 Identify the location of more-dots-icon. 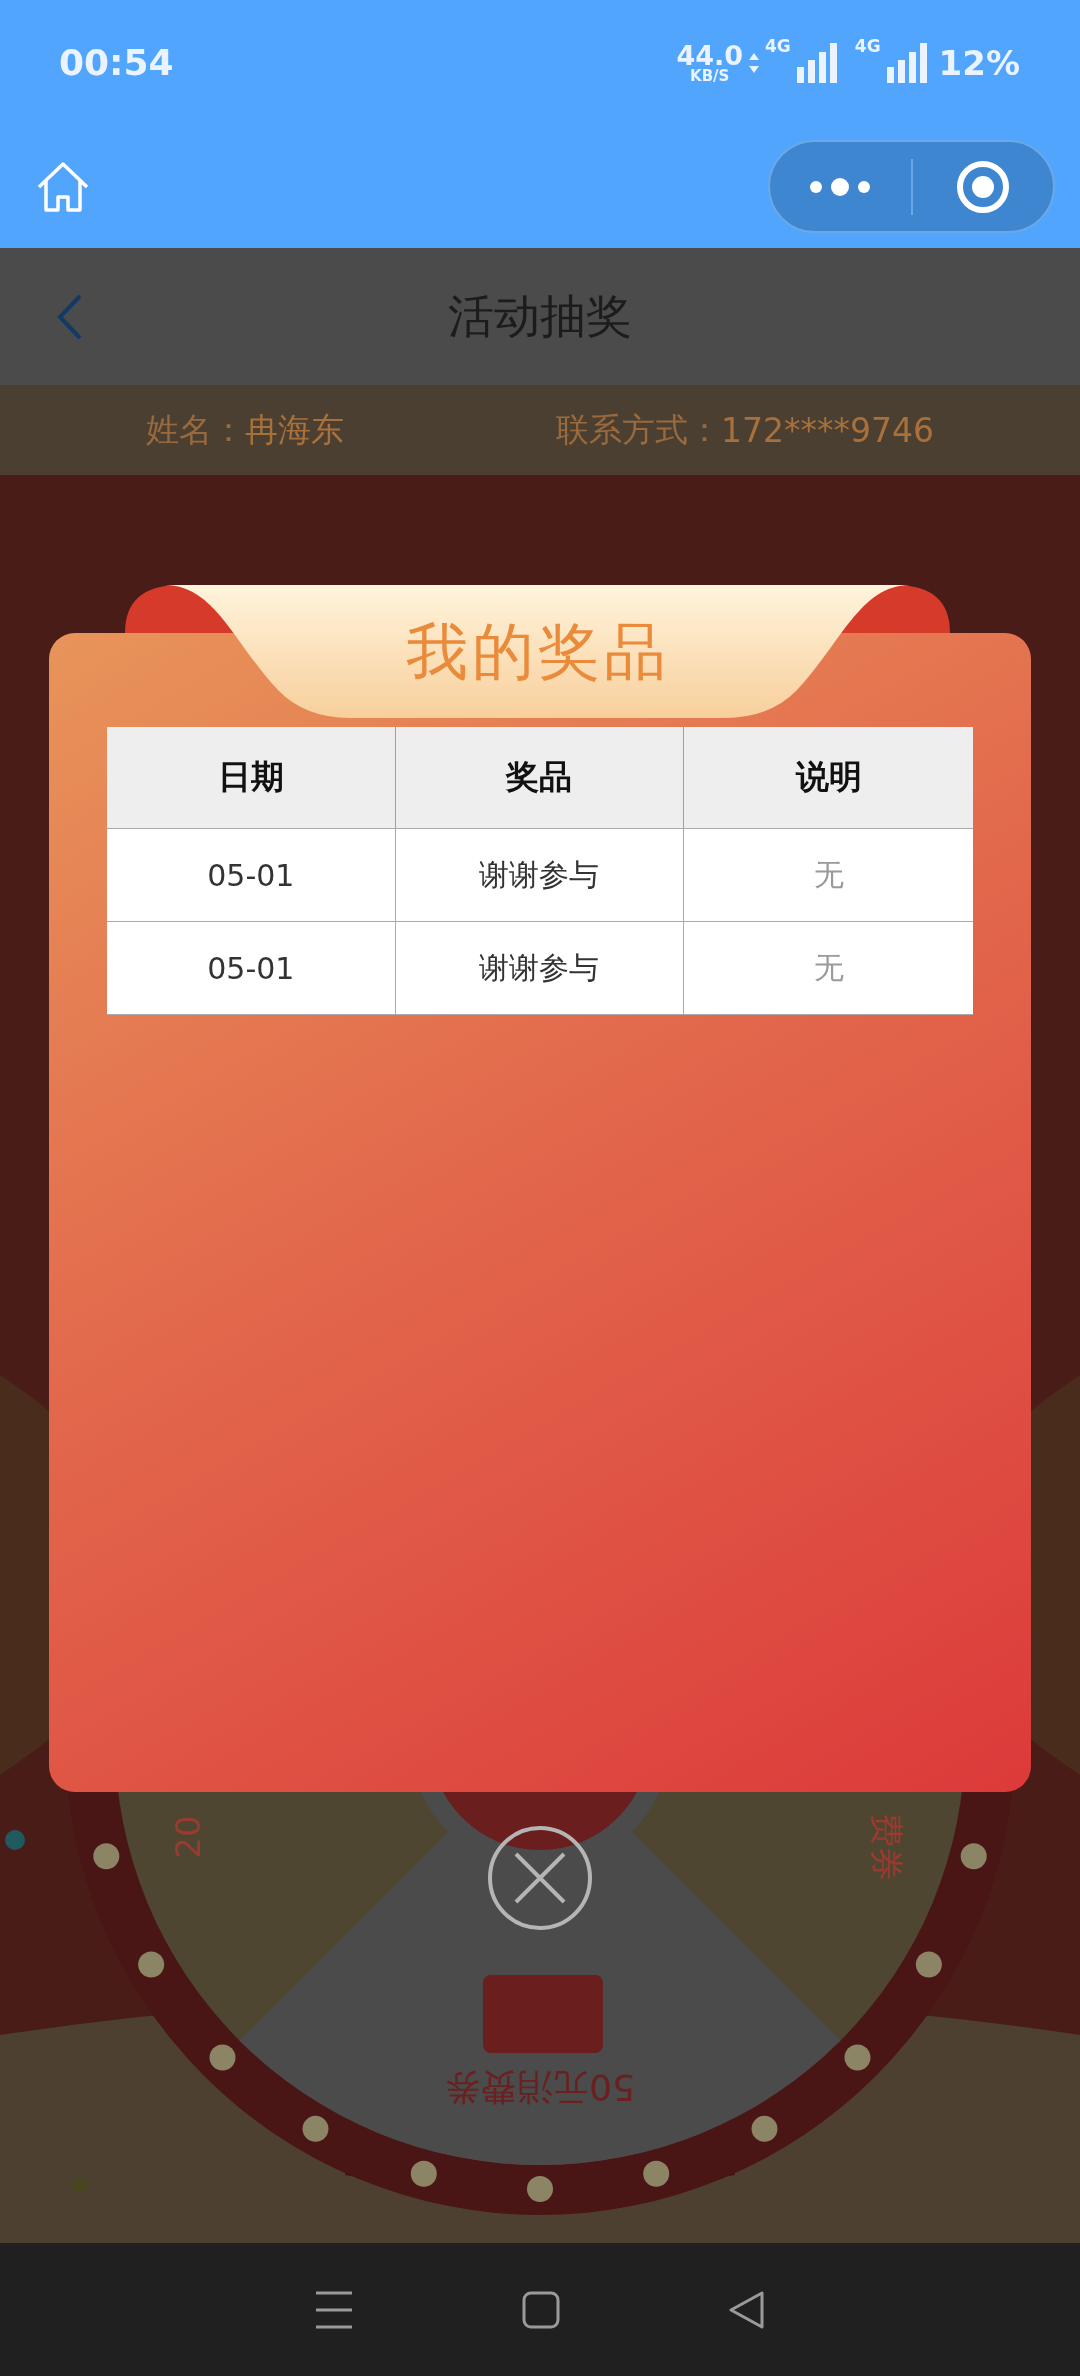
(840, 186).